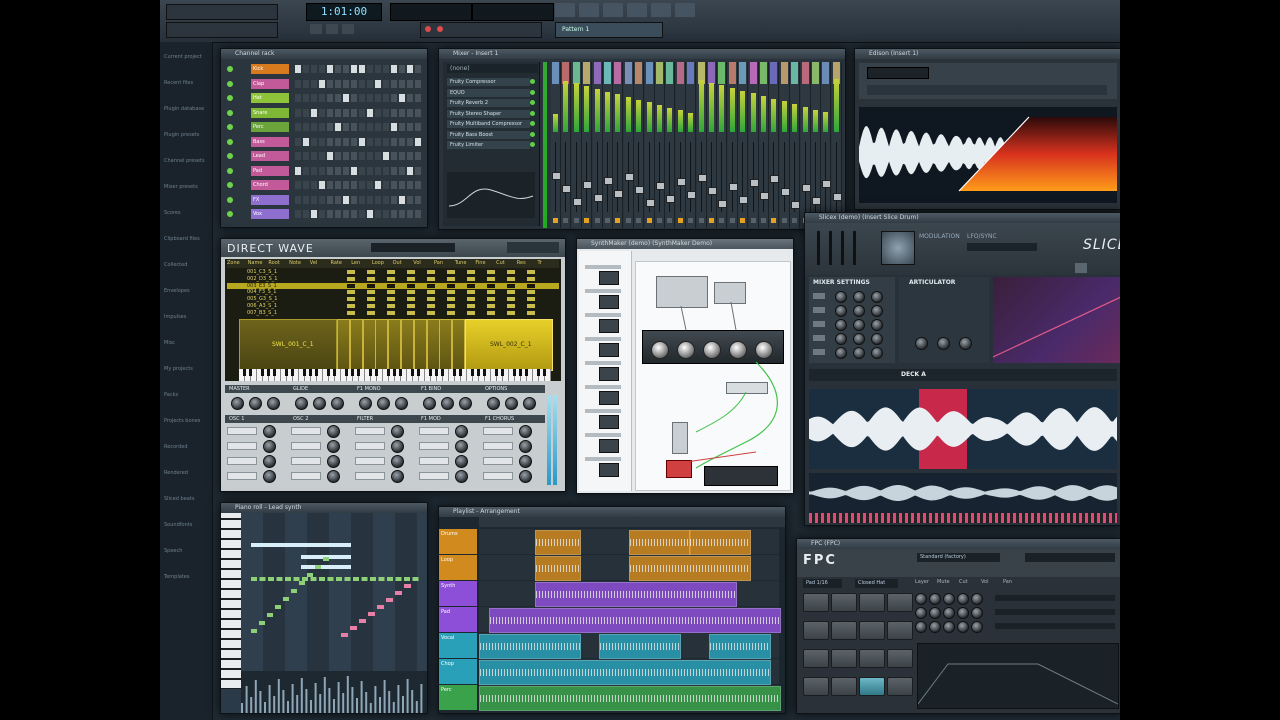  I want to click on playlist-track-header: Loop, so click(458, 567).